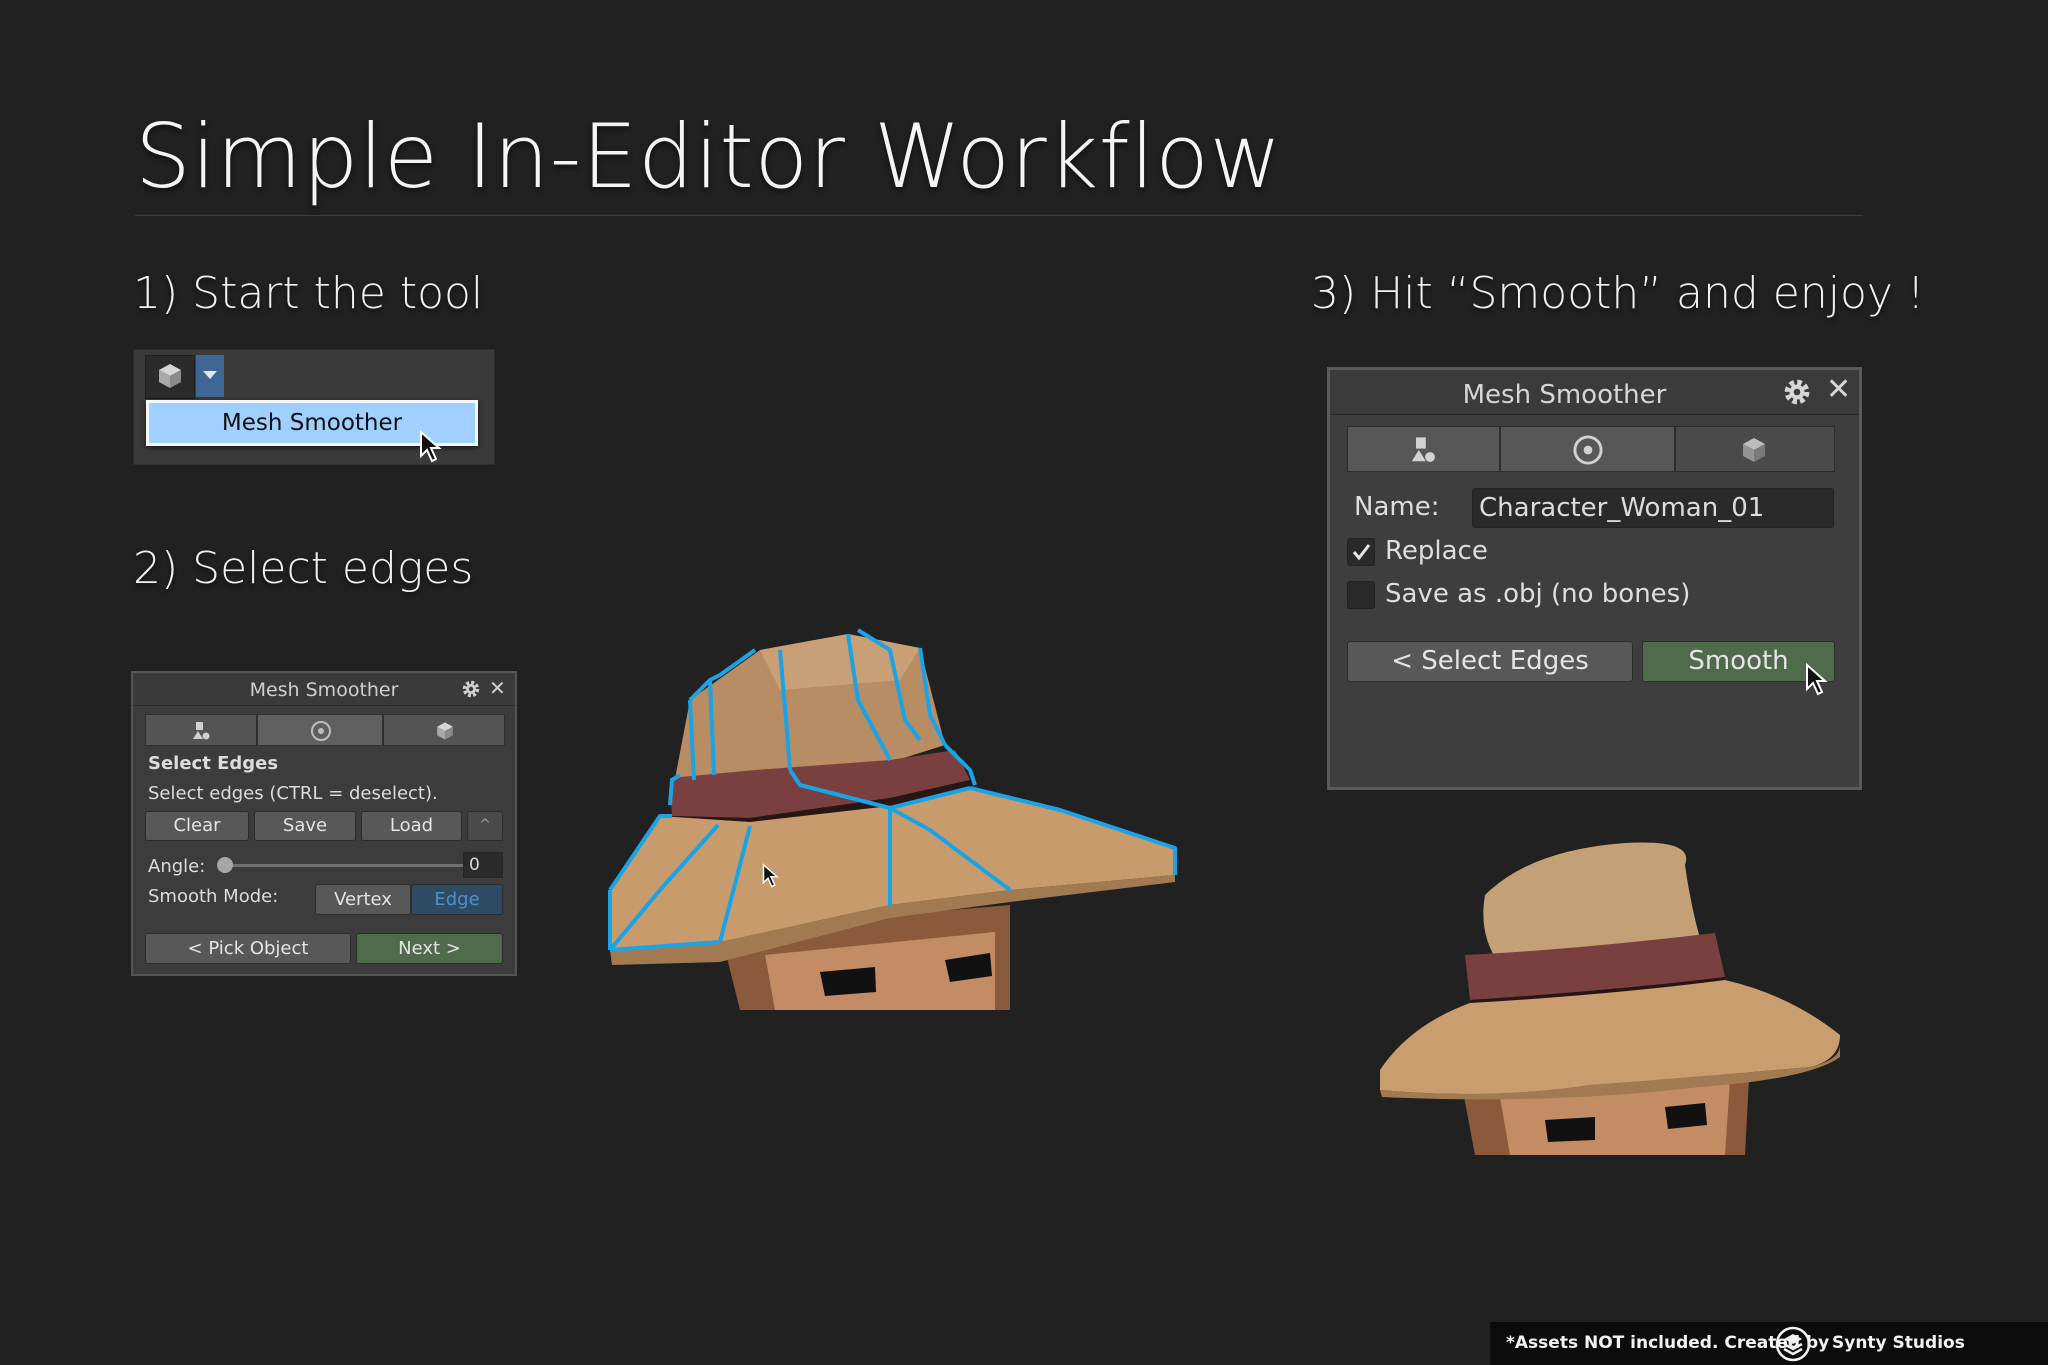 The height and width of the screenshot is (1365, 2048). I want to click on synty-logo-icon, so click(1793, 1344).